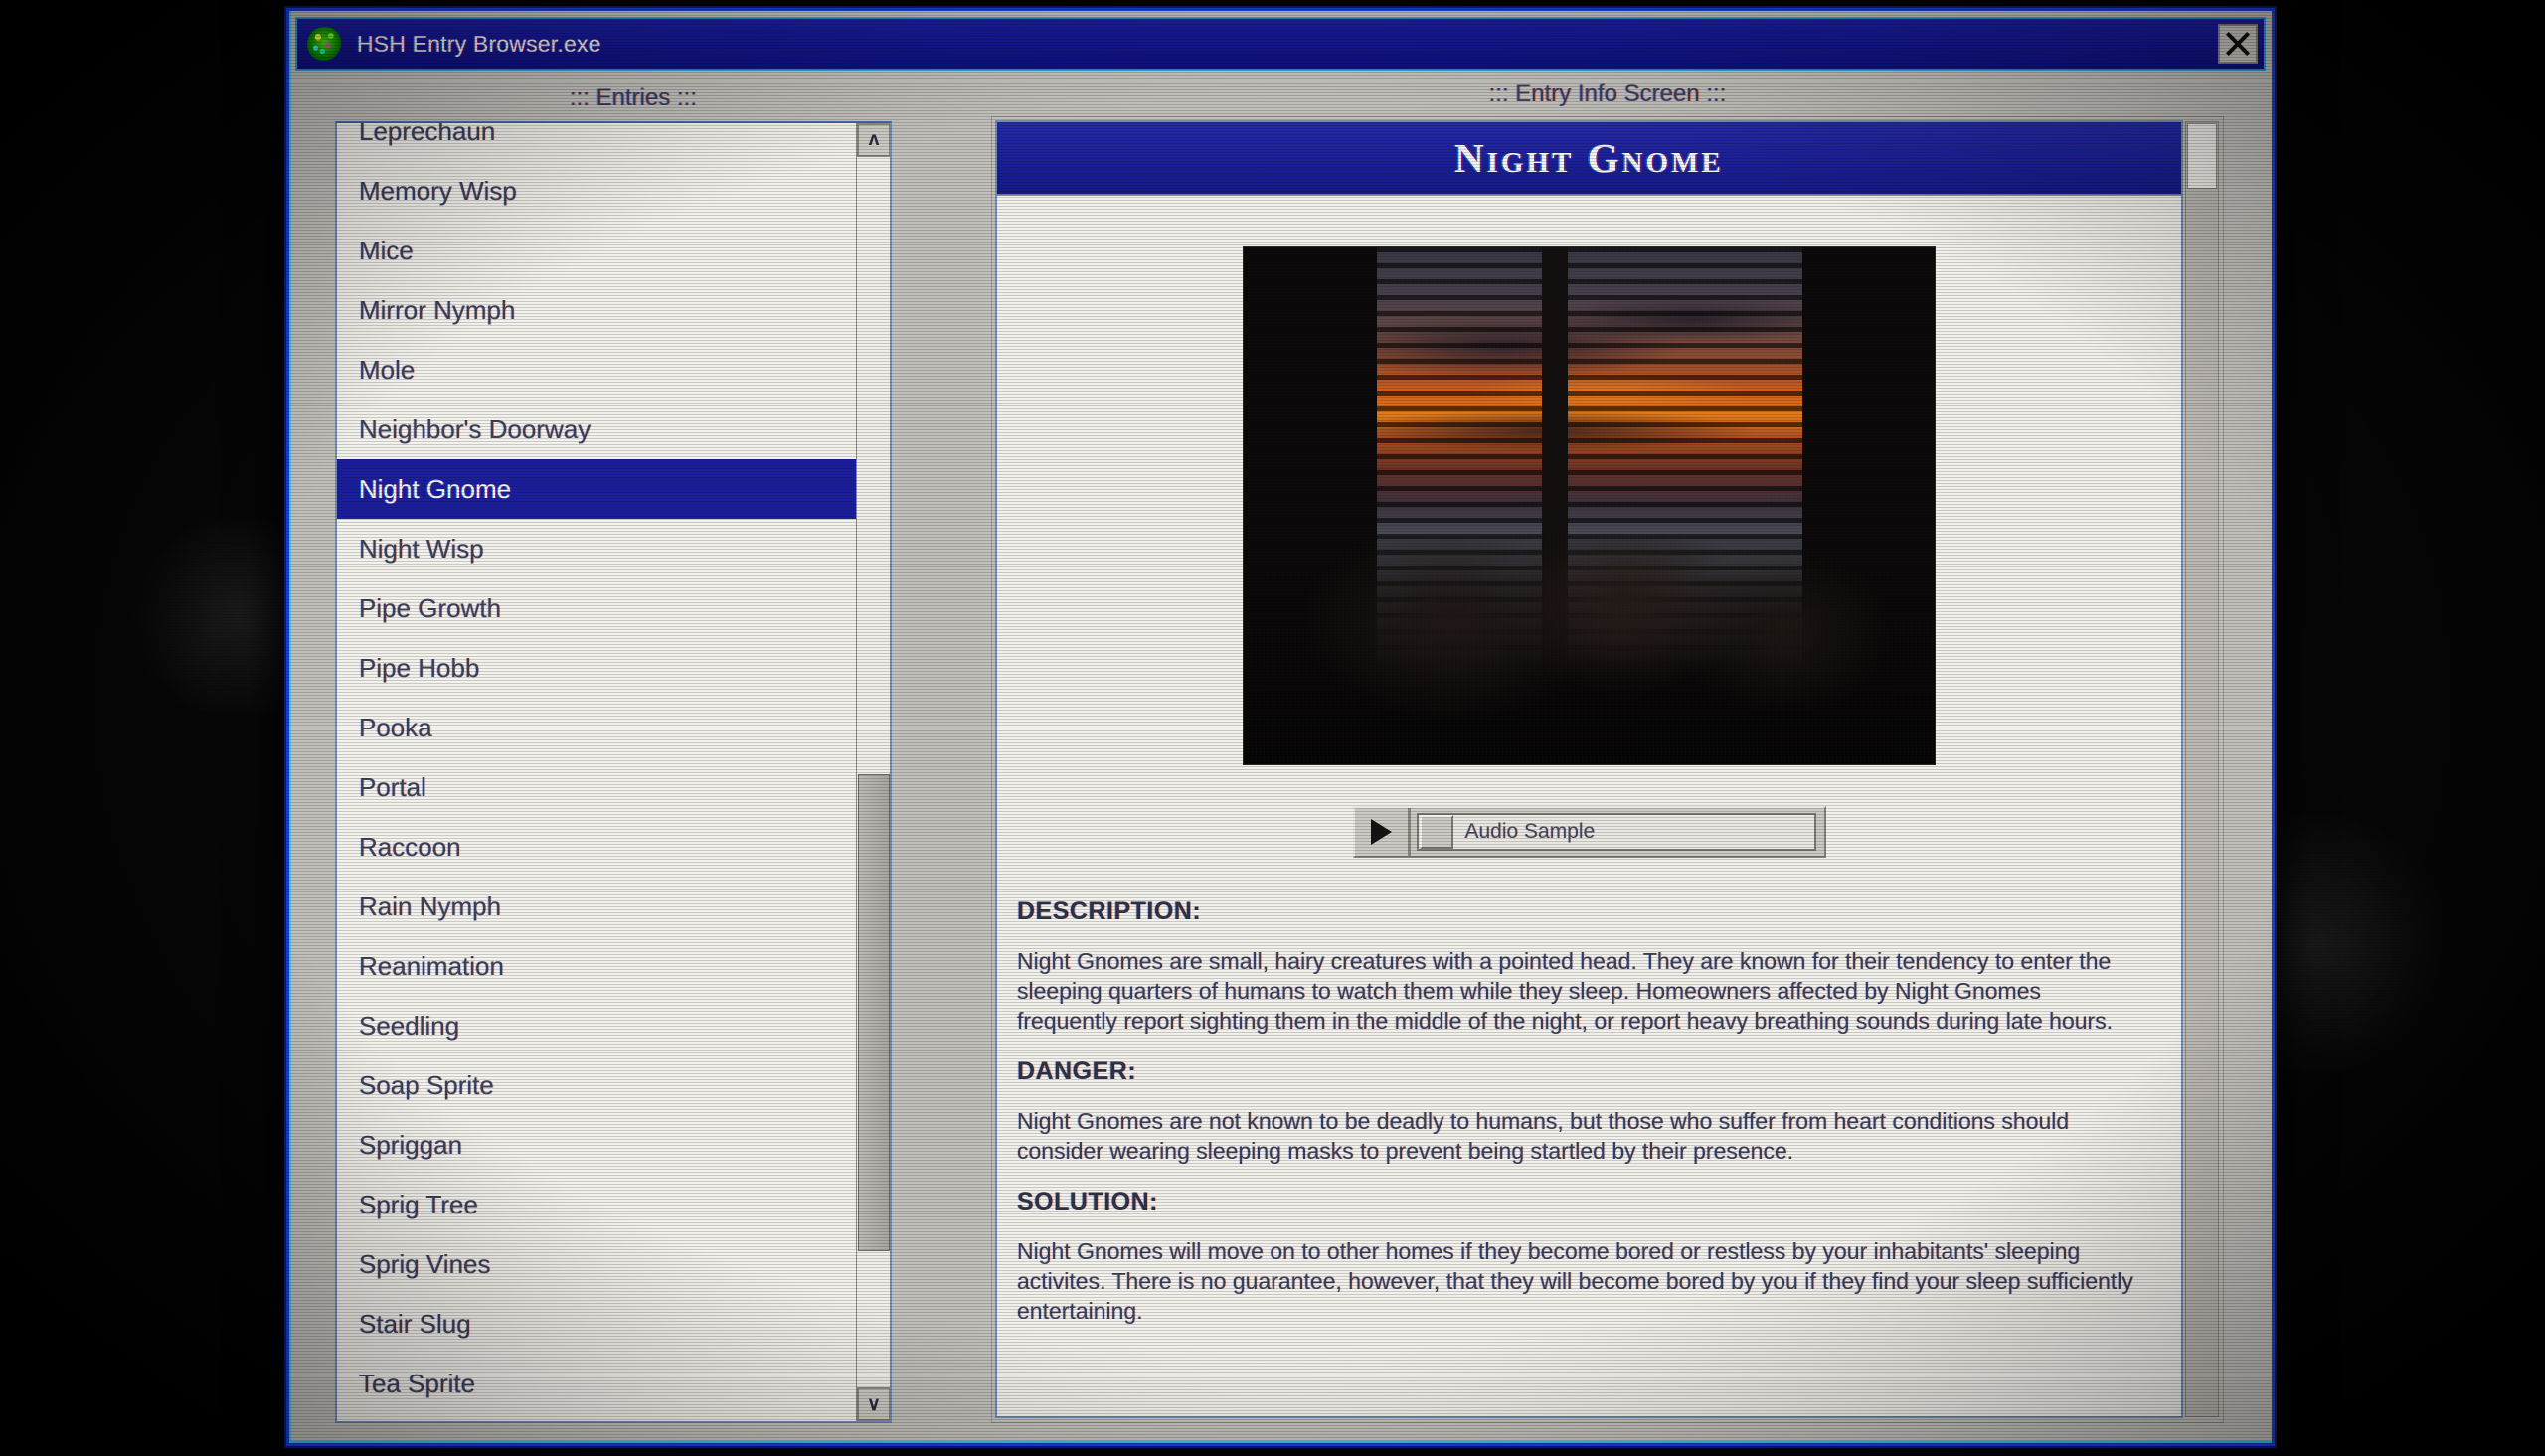 This screenshot has height=1456, width=2545. Describe the element at coordinates (596, 787) in the screenshot. I see `entry-list-item: Portal` at that location.